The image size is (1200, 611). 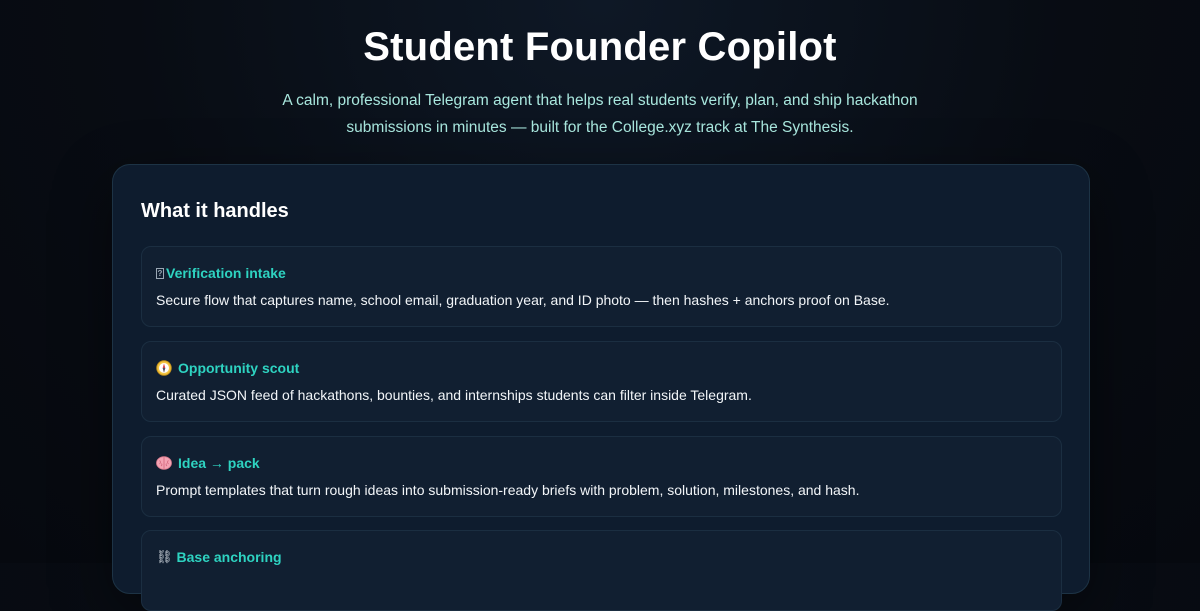 I want to click on feature-card-title: Idea → pack, so click(x=219, y=463).